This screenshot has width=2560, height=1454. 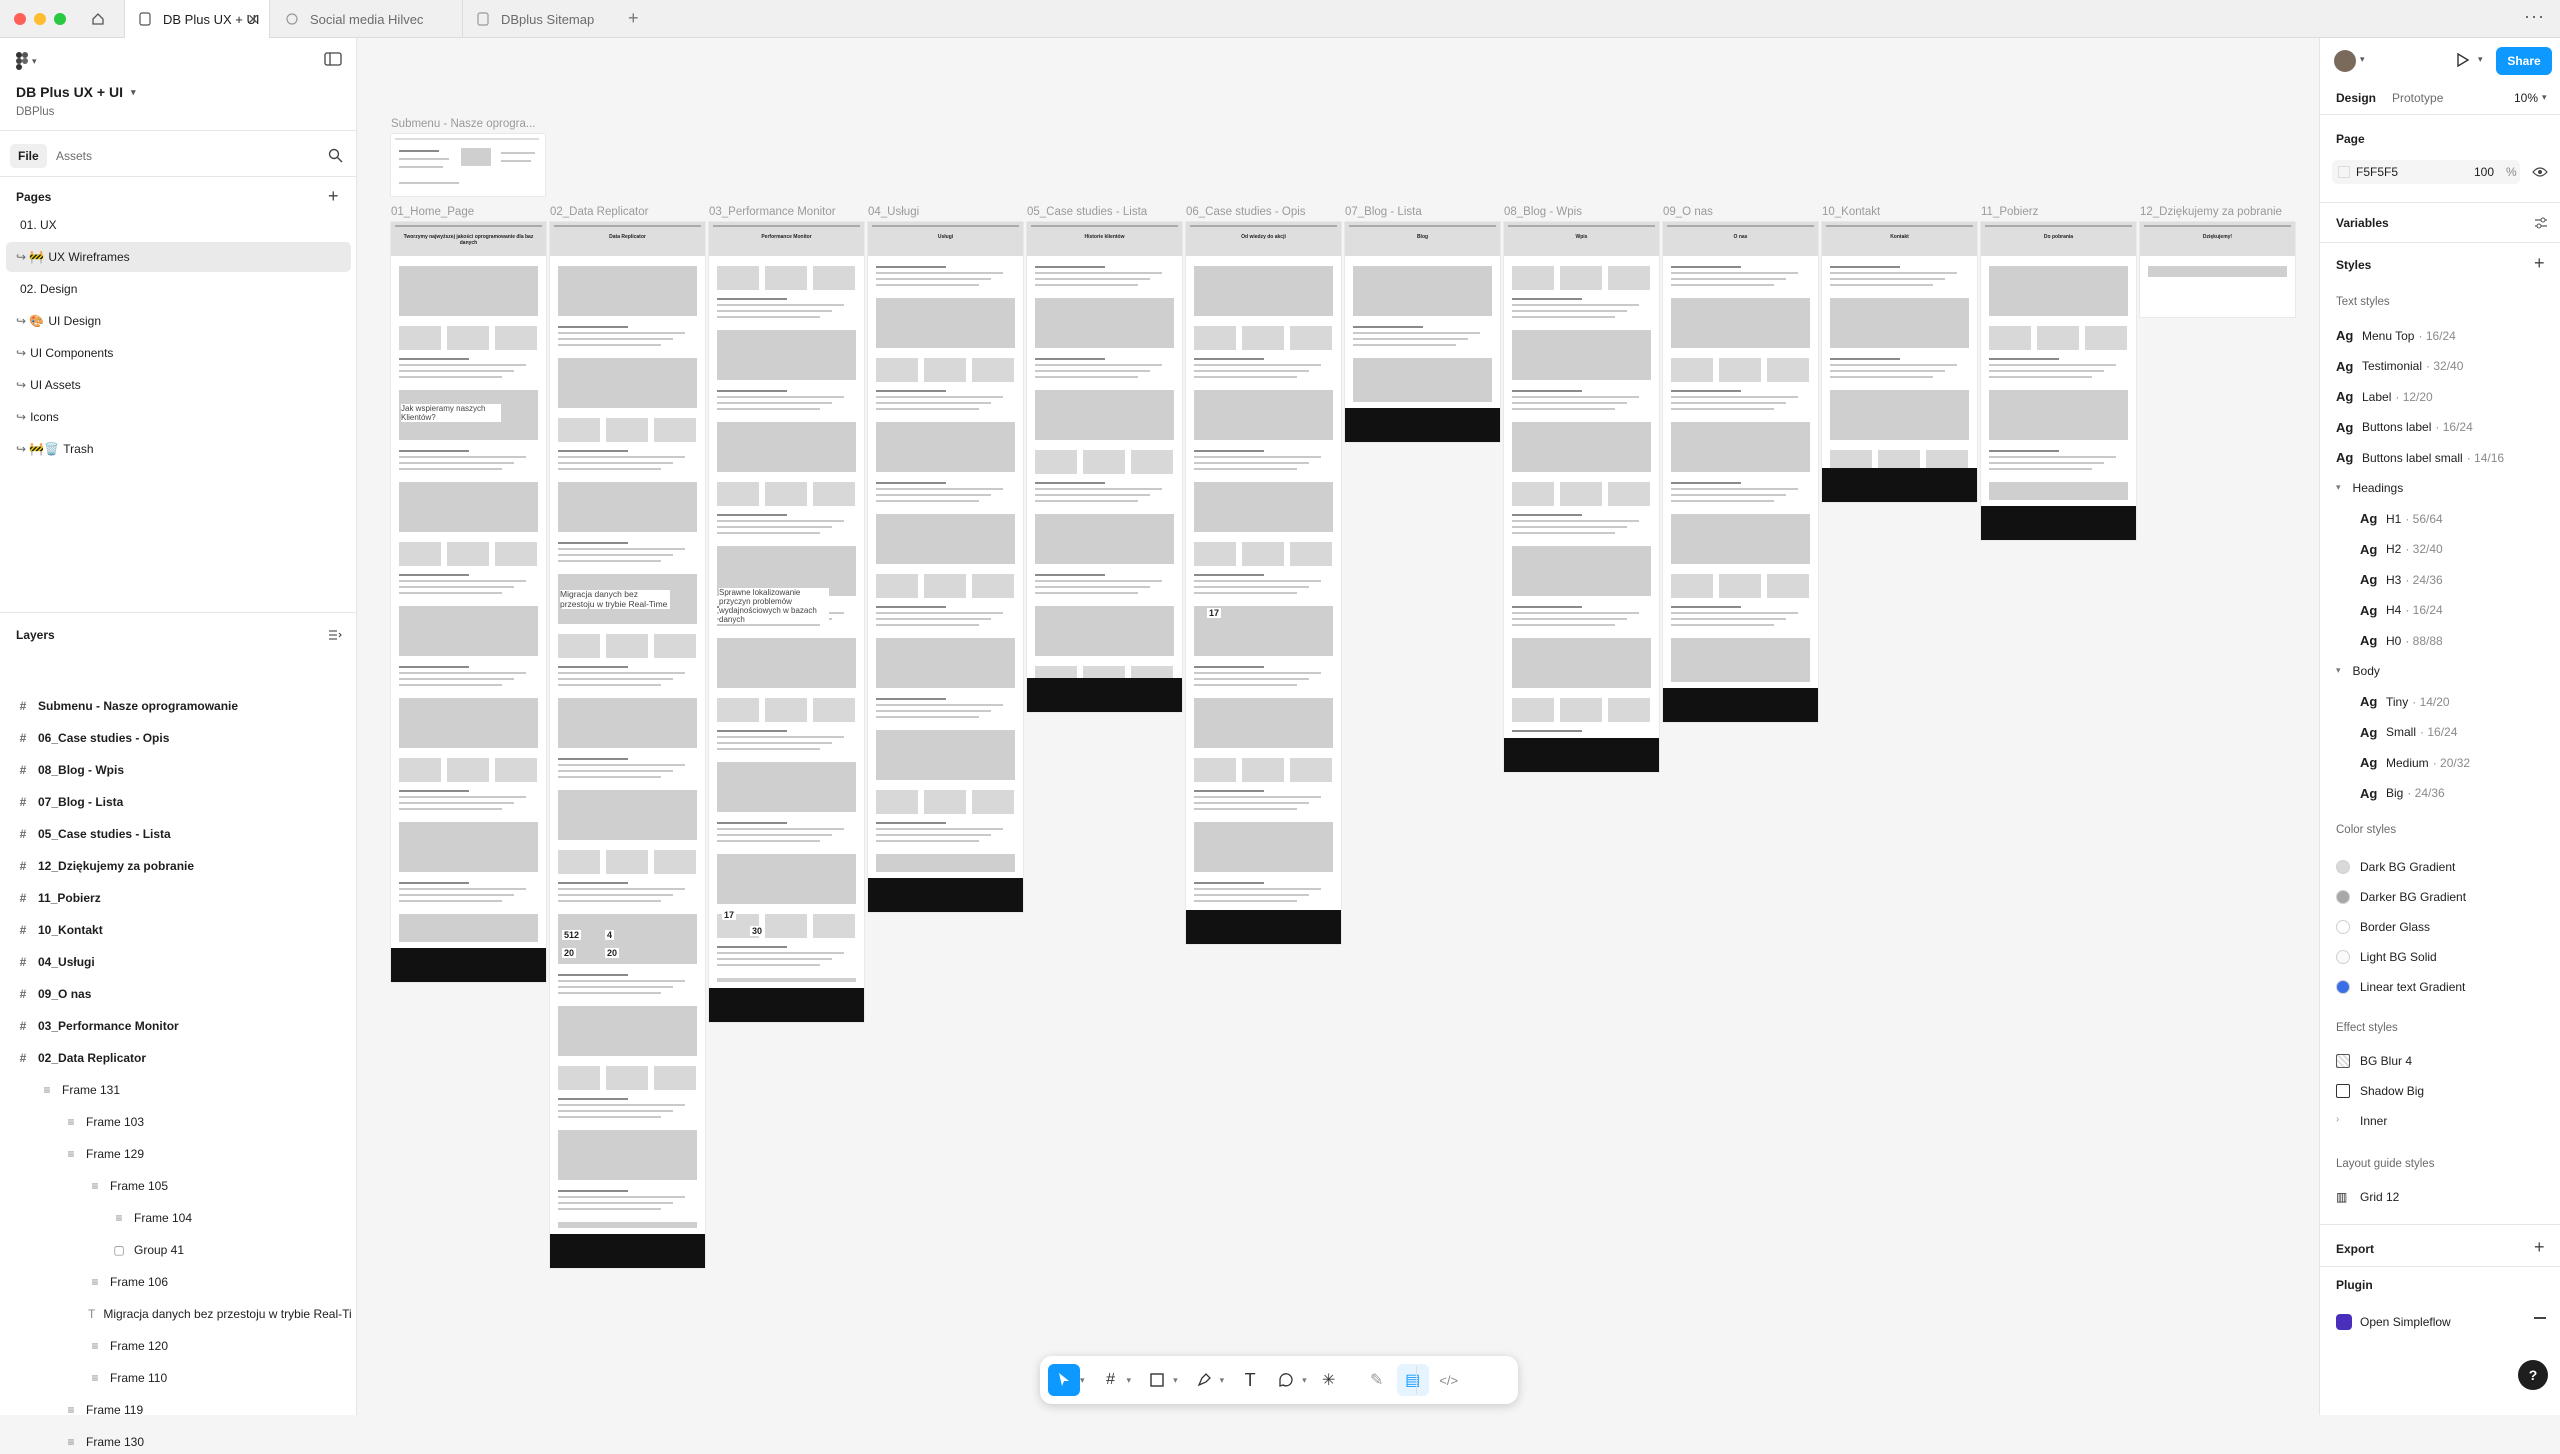 What do you see at coordinates (599, 212) in the screenshot?
I see `frame-label: 02_Data Replicator` at bounding box center [599, 212].